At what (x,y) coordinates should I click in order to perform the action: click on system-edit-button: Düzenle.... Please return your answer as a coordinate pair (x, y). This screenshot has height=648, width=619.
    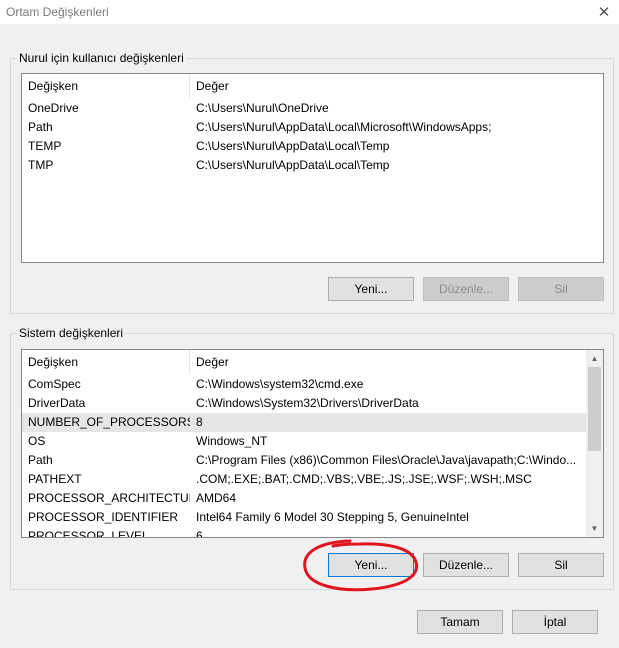
    Looking at the image, I should click on (466, 565).